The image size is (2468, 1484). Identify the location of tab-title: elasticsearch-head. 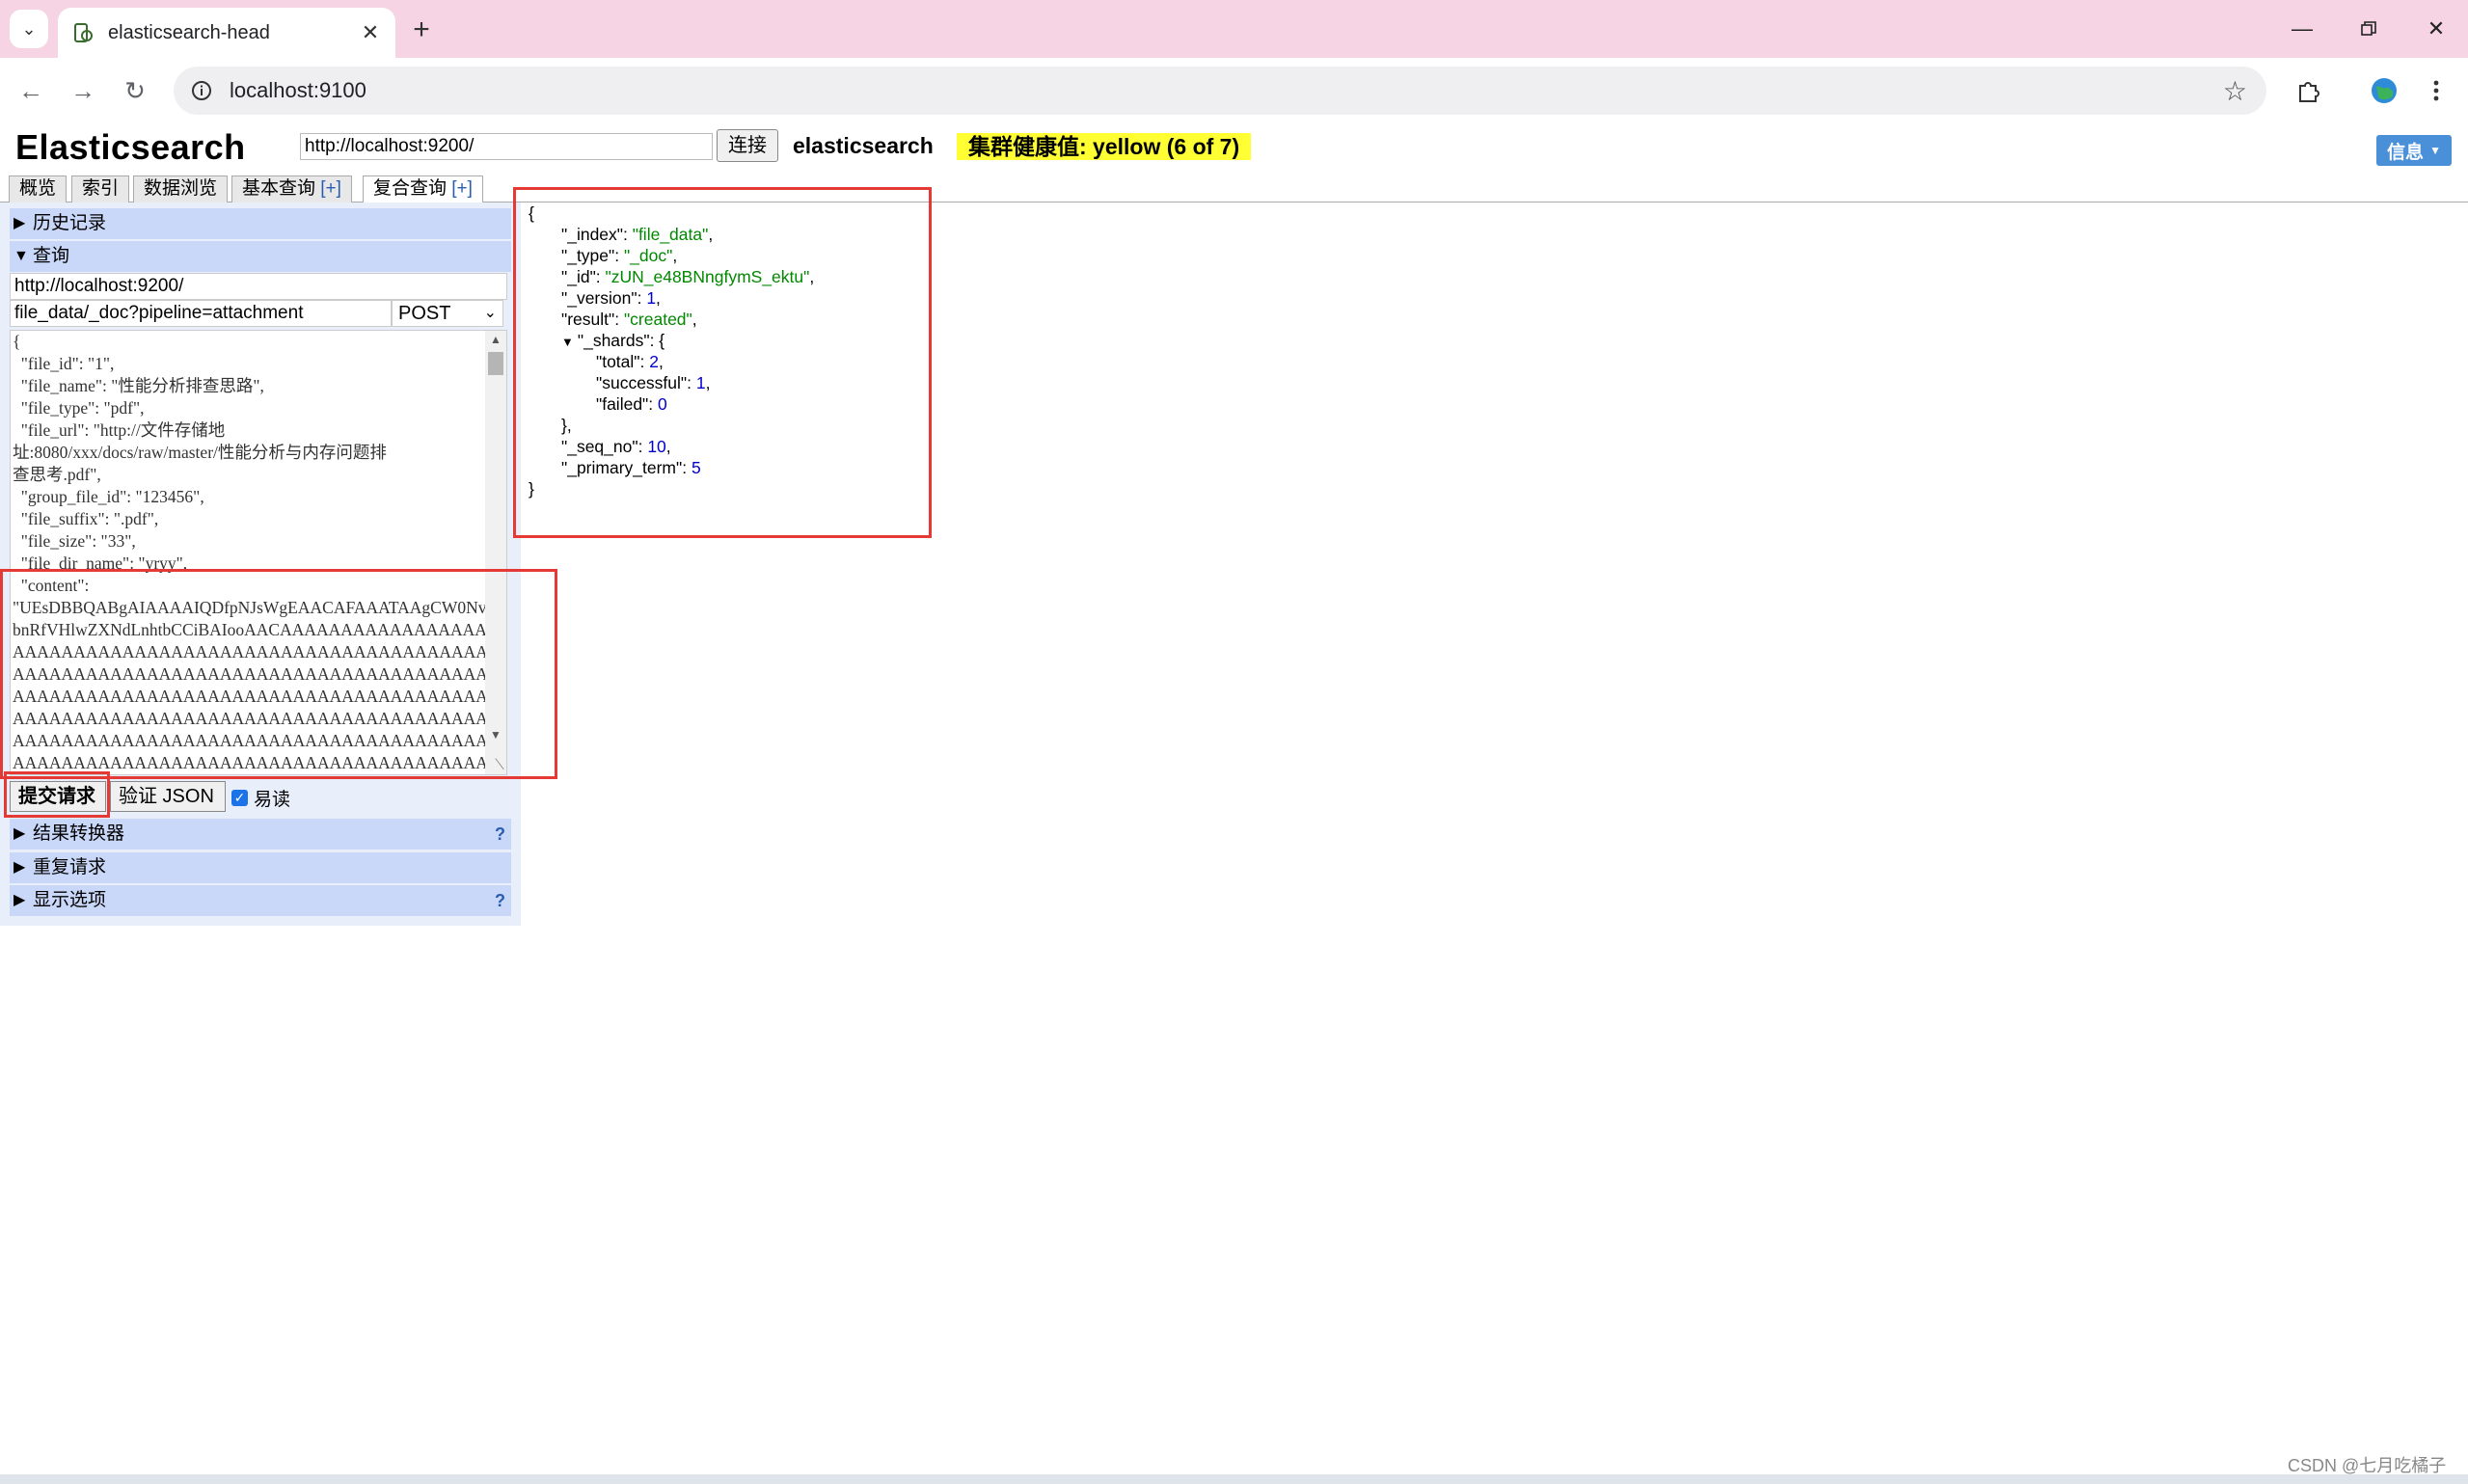
(189, 32).